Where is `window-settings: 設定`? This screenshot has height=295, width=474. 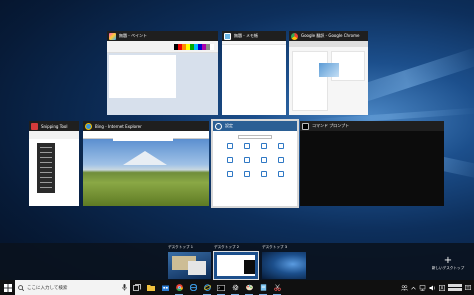
window-settings: 設定 is located at coordinates (255, 163).